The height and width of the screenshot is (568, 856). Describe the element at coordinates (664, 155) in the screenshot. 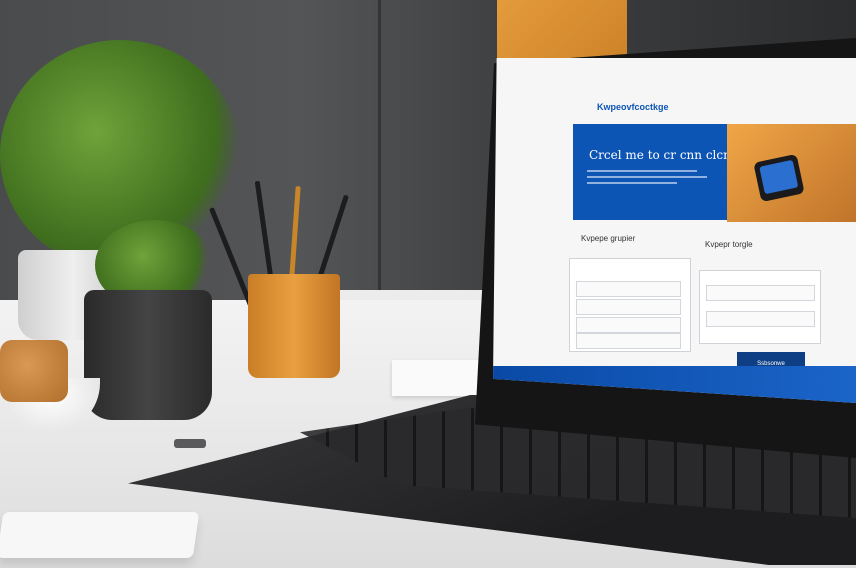

I see `hero-title: Crcel me to cr cnn clcmt` at that location.